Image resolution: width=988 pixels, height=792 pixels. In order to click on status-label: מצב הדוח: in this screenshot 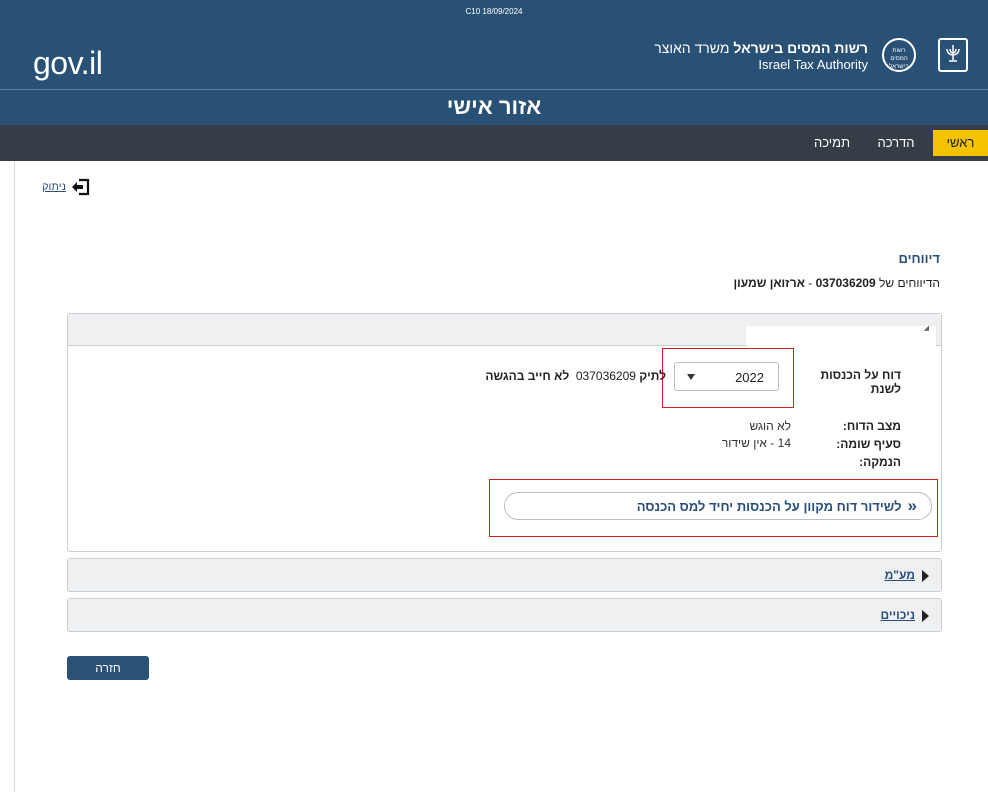, I will do `click(871, 426)`.